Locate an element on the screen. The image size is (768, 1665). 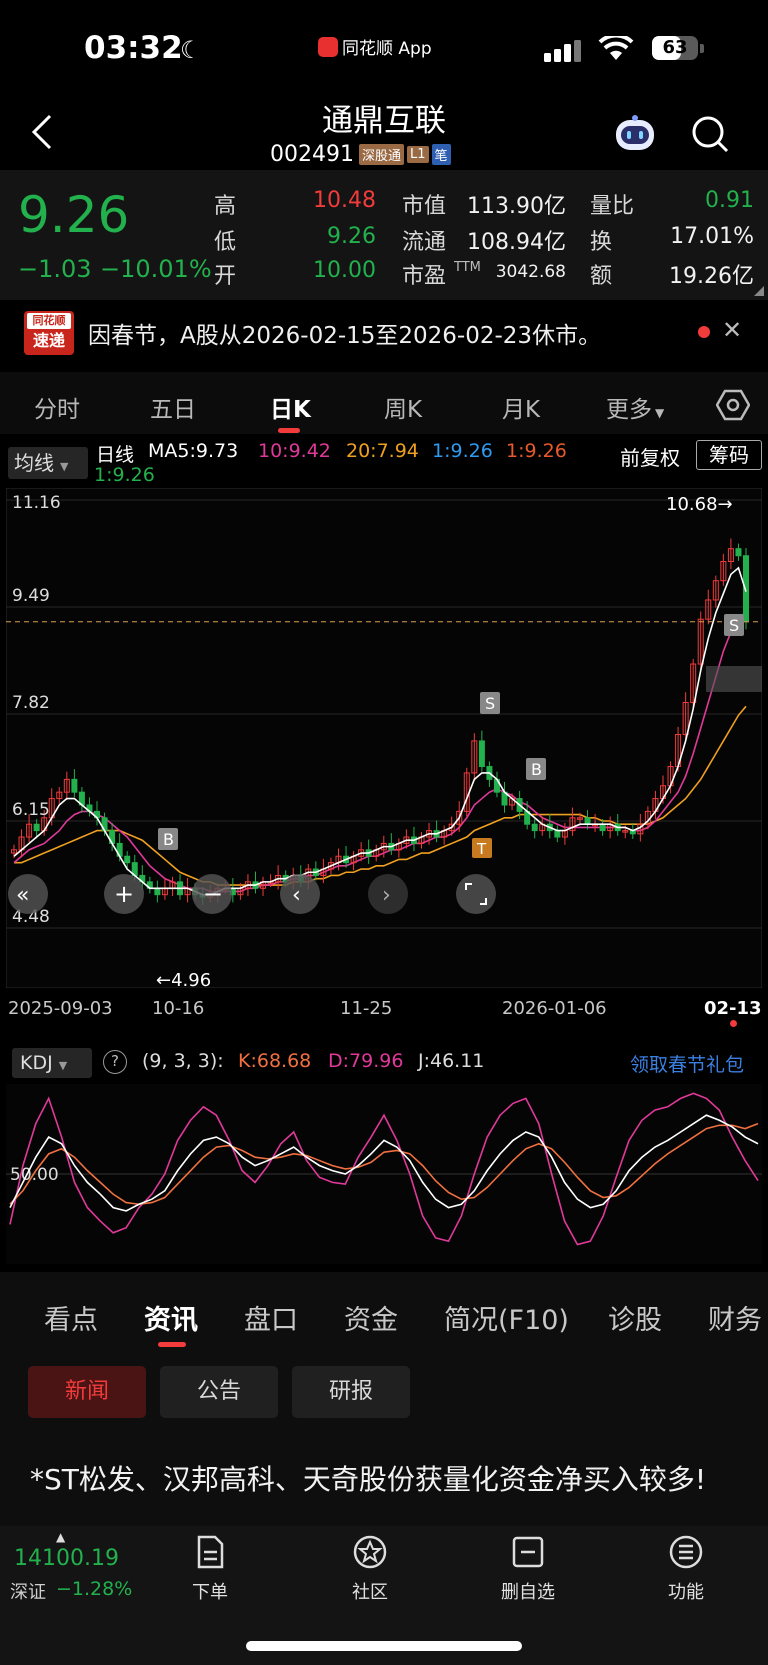
kdj-select-label: KDJ is located at coordinates (36, 1063).